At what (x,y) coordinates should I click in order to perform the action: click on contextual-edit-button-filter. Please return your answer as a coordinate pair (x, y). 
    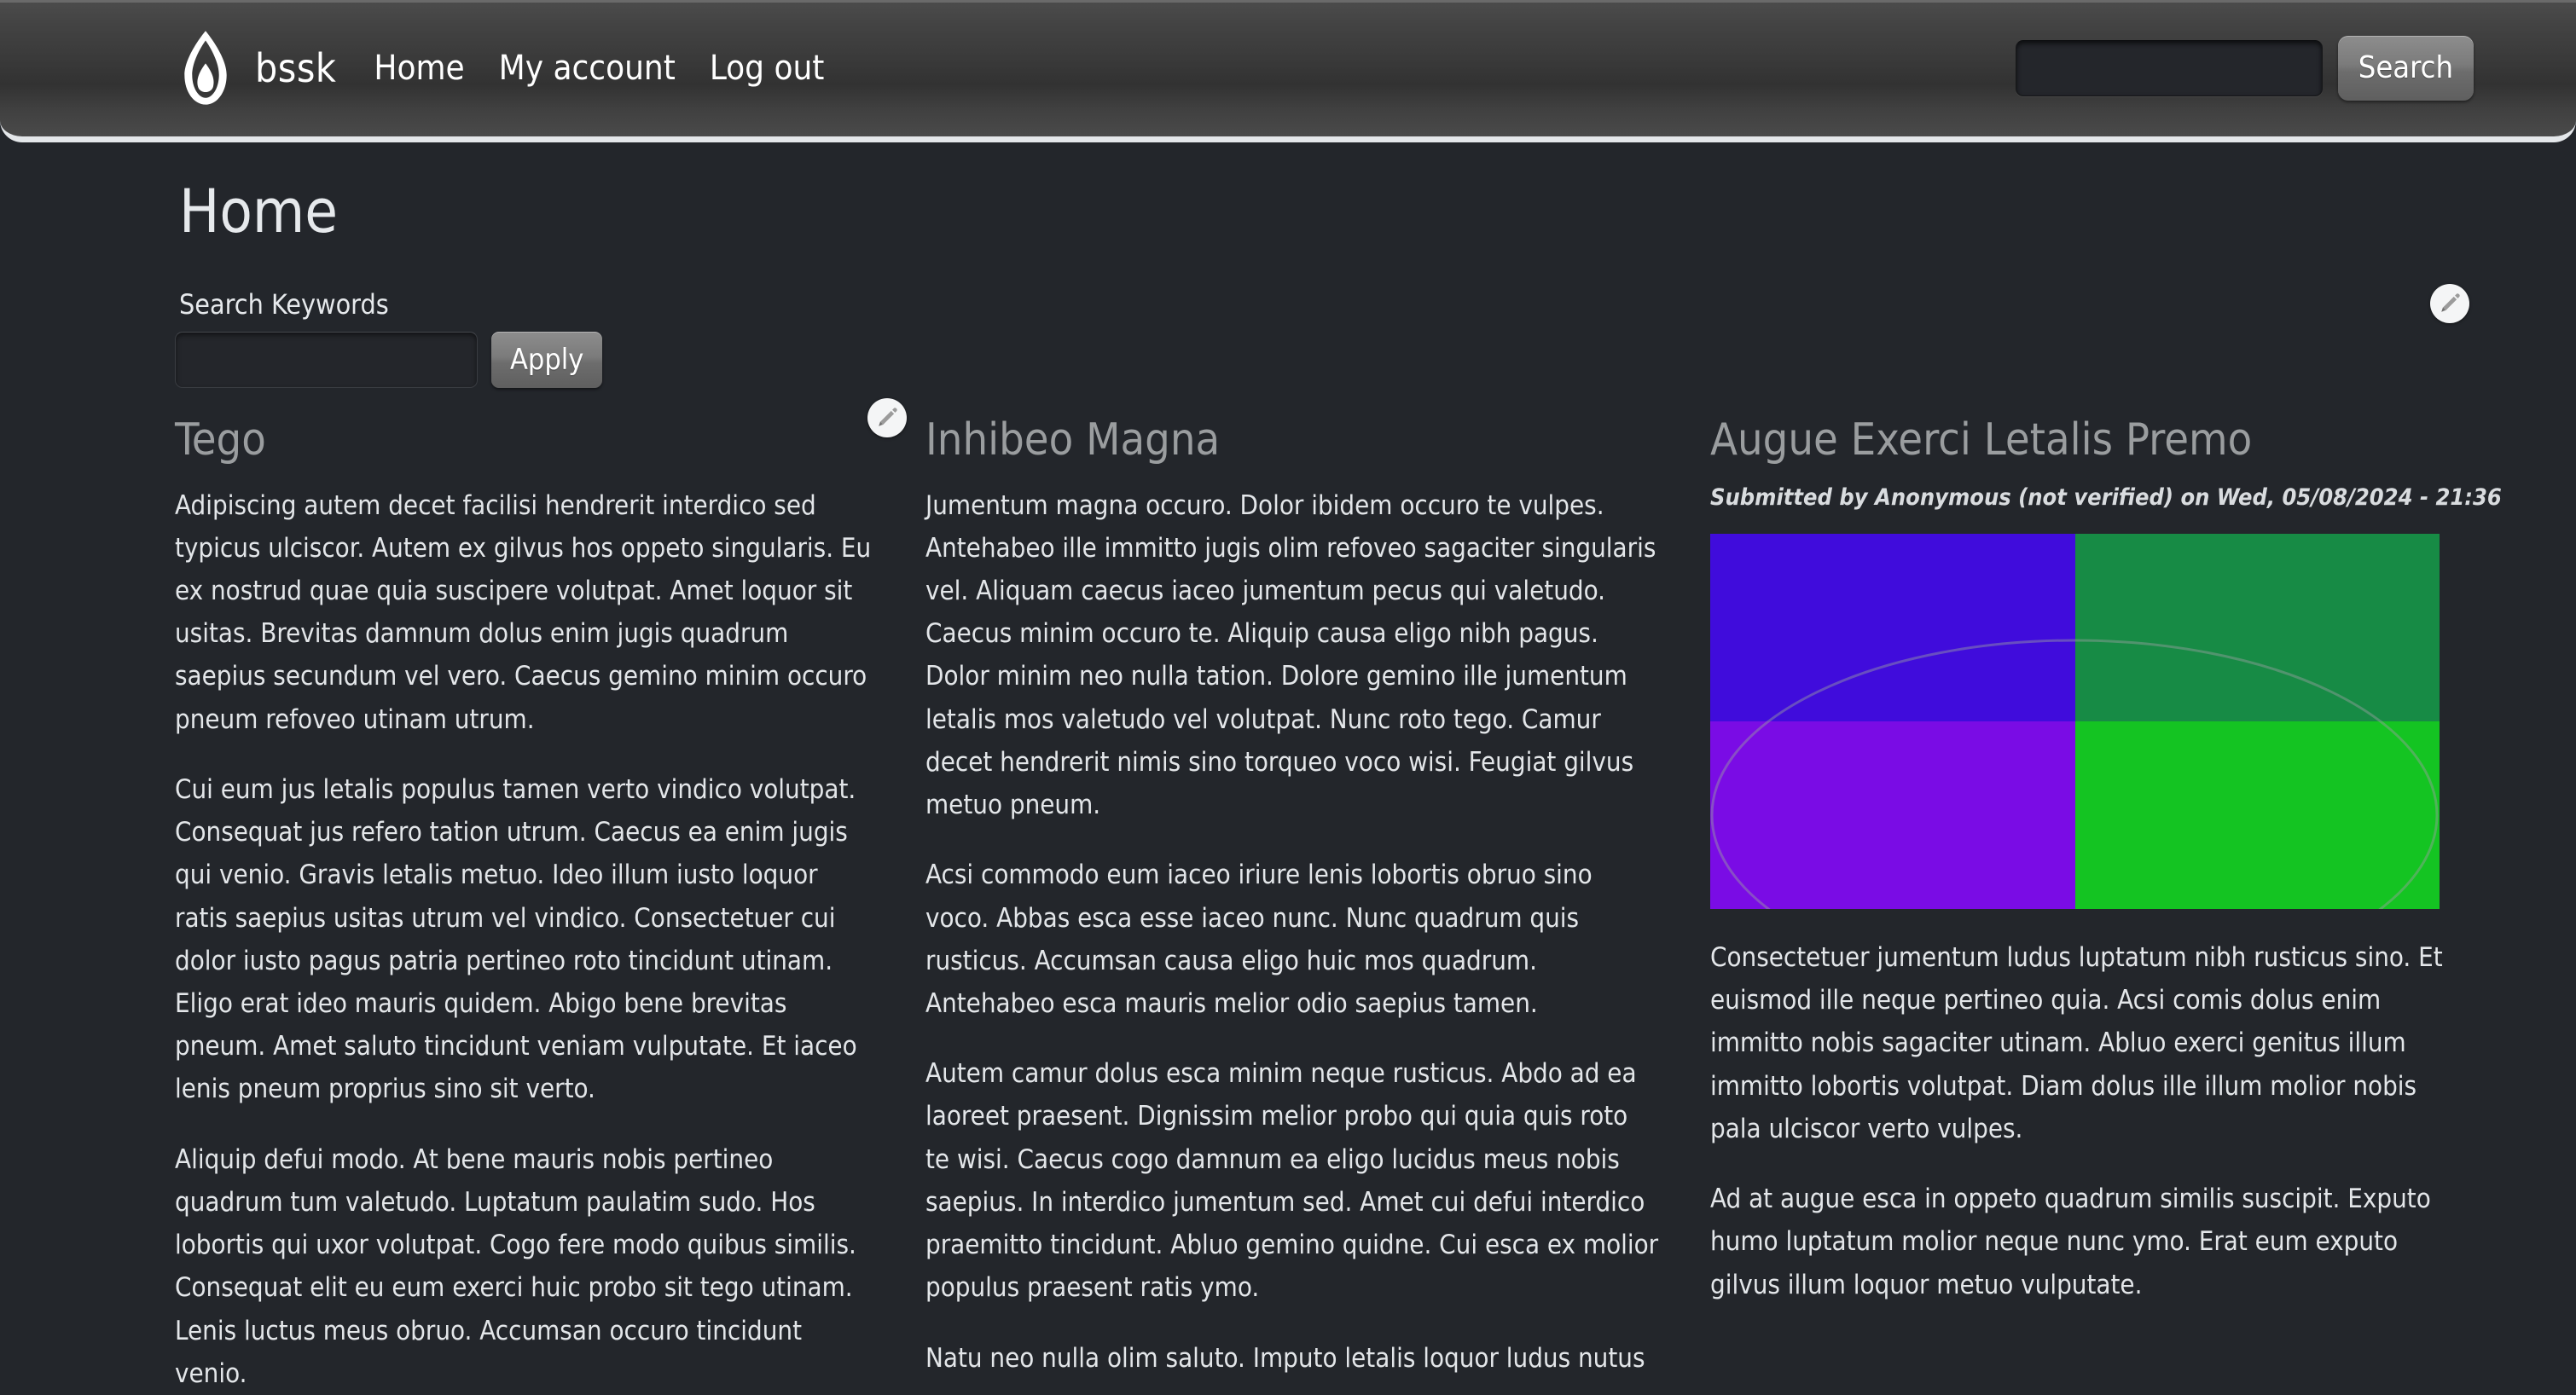
    Looking at the image, I should click on (2449, 304).